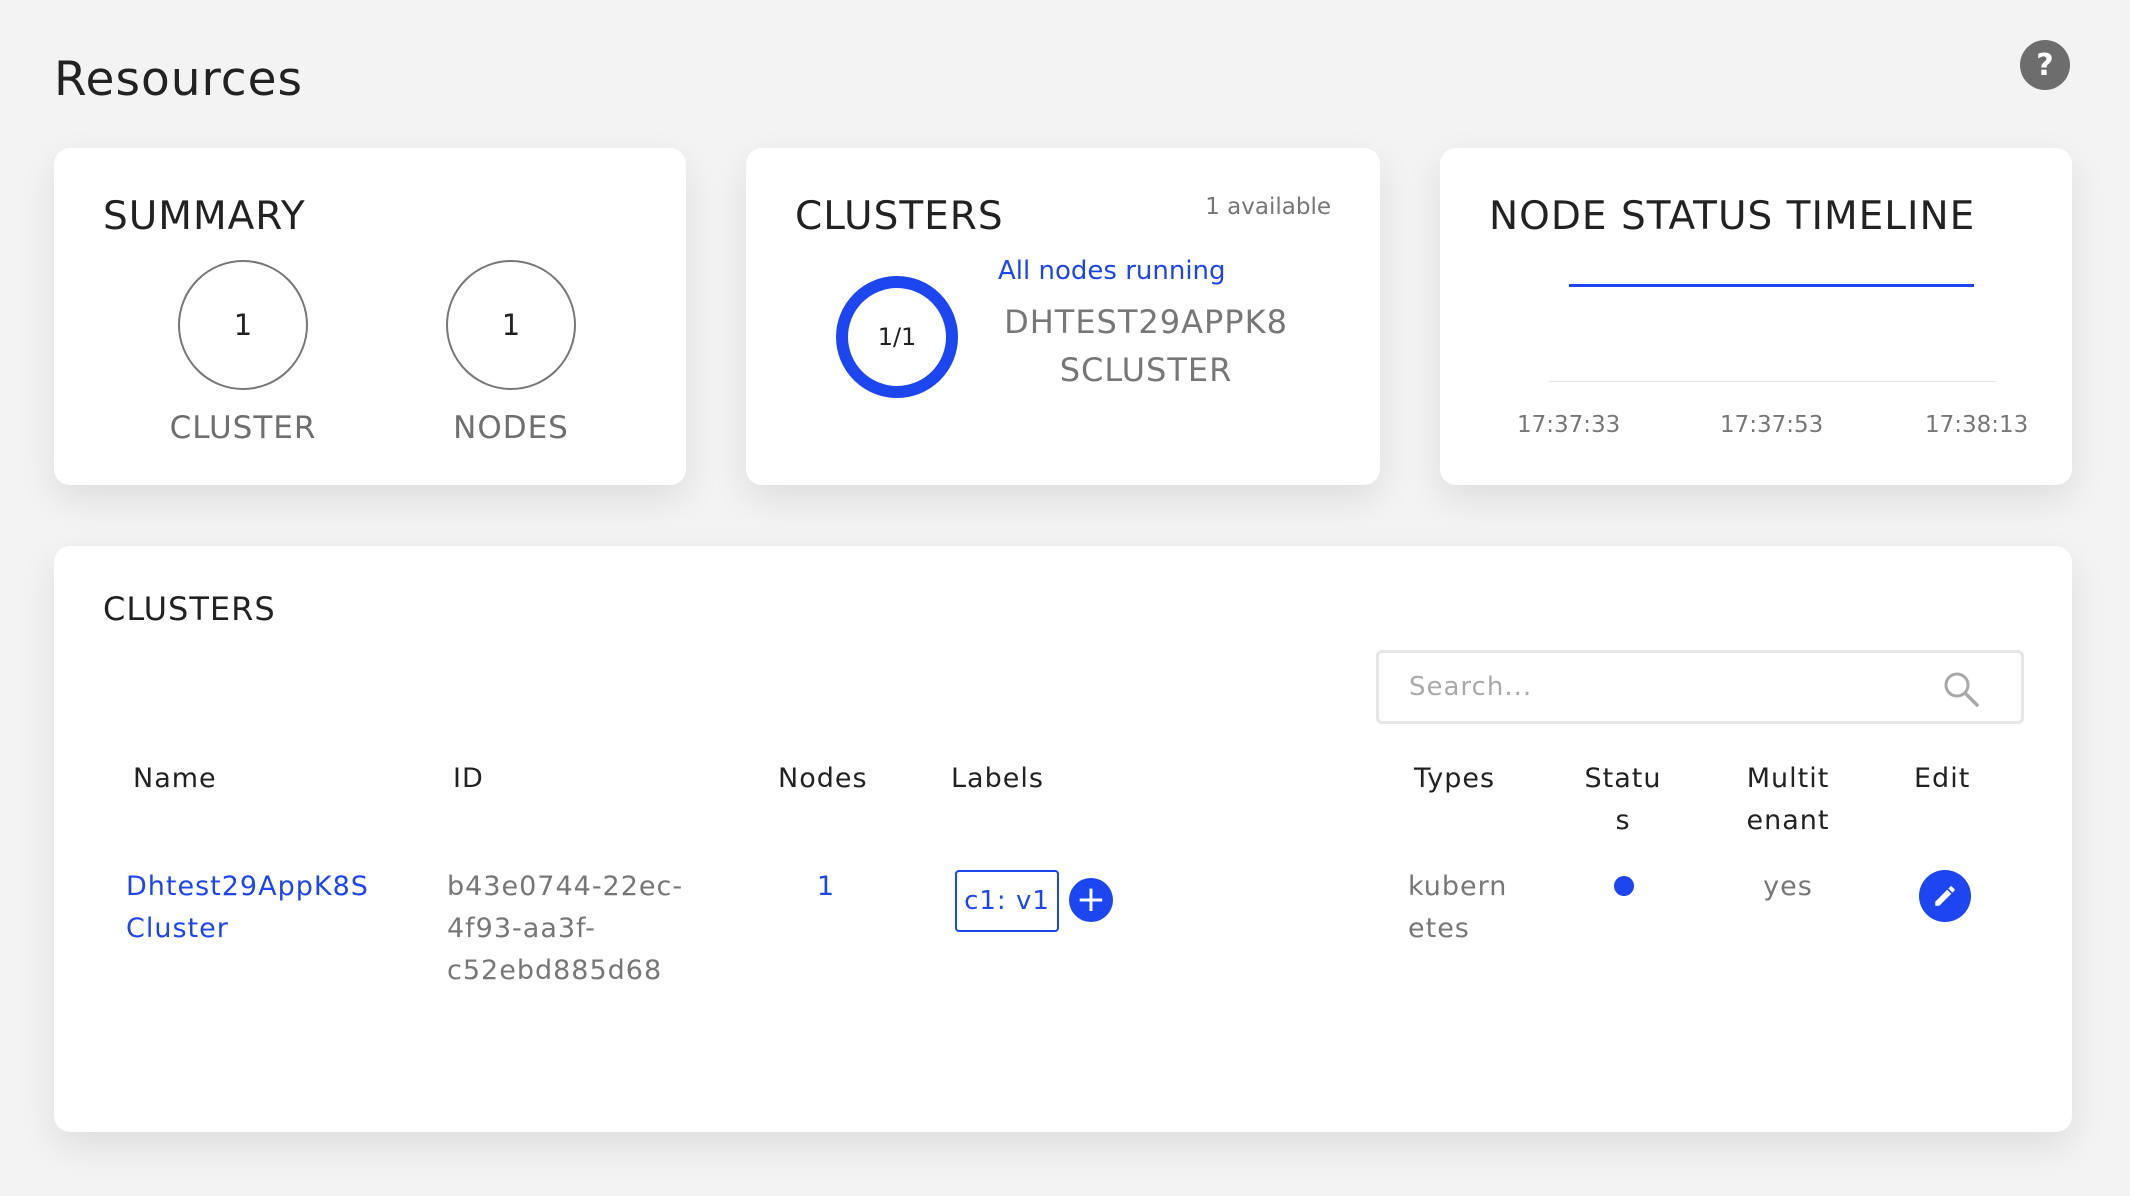 This screenshot has height=1196, width=2130. Describe the element at coordinates (370, 316) in the screenshot. I see `summary-card: SUMMARY 1 CLUSTER 1 NODES` at that location.